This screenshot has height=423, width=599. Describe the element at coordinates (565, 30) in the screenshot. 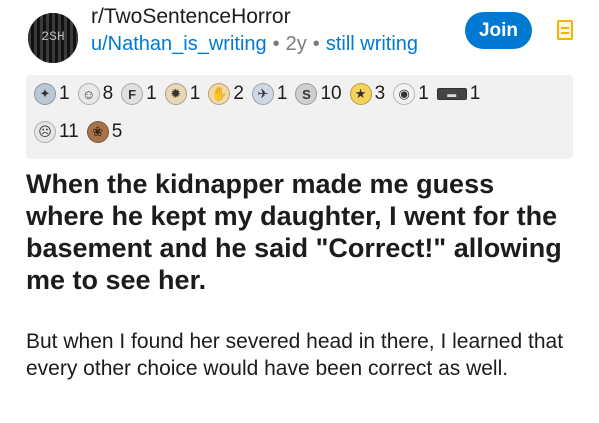

I see `save-icon` at that location.